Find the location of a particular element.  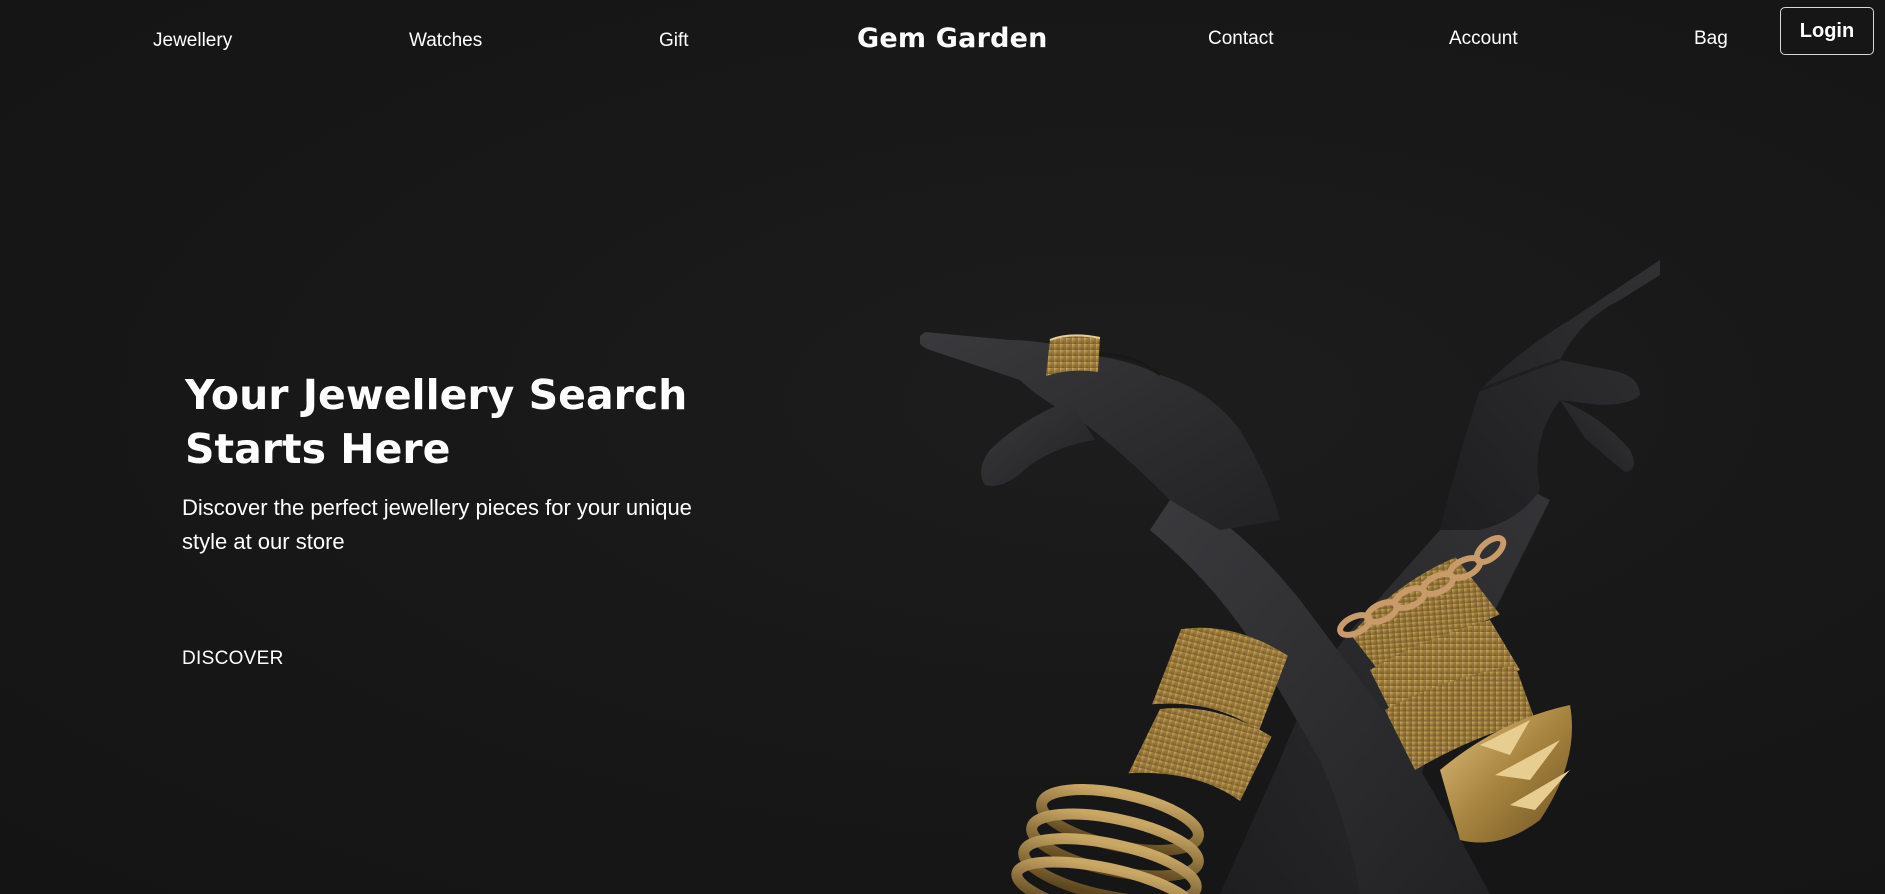

brand-logo: Gem Garden is located at coordinates (952, 38).